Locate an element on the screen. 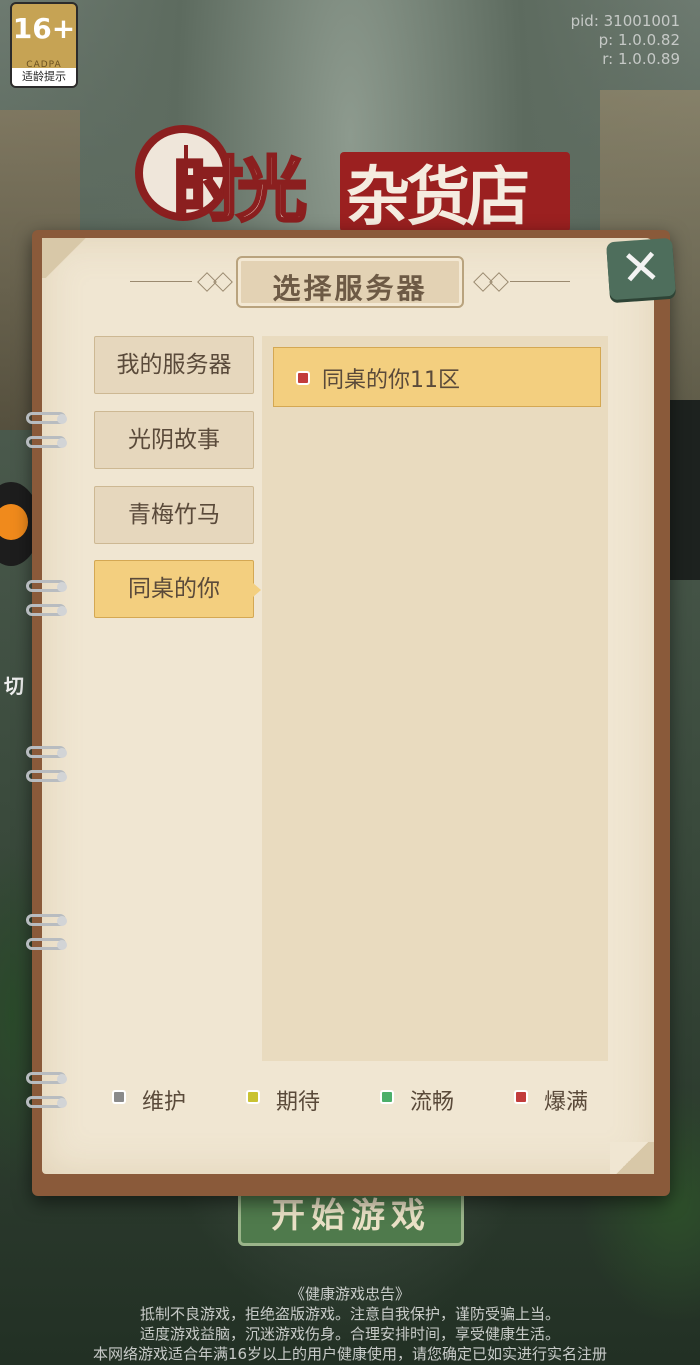 This screenshot has height=1365, width=700. tab-qingmei-zhuma: 青梅竹马 is located at coordinates (174, 515).